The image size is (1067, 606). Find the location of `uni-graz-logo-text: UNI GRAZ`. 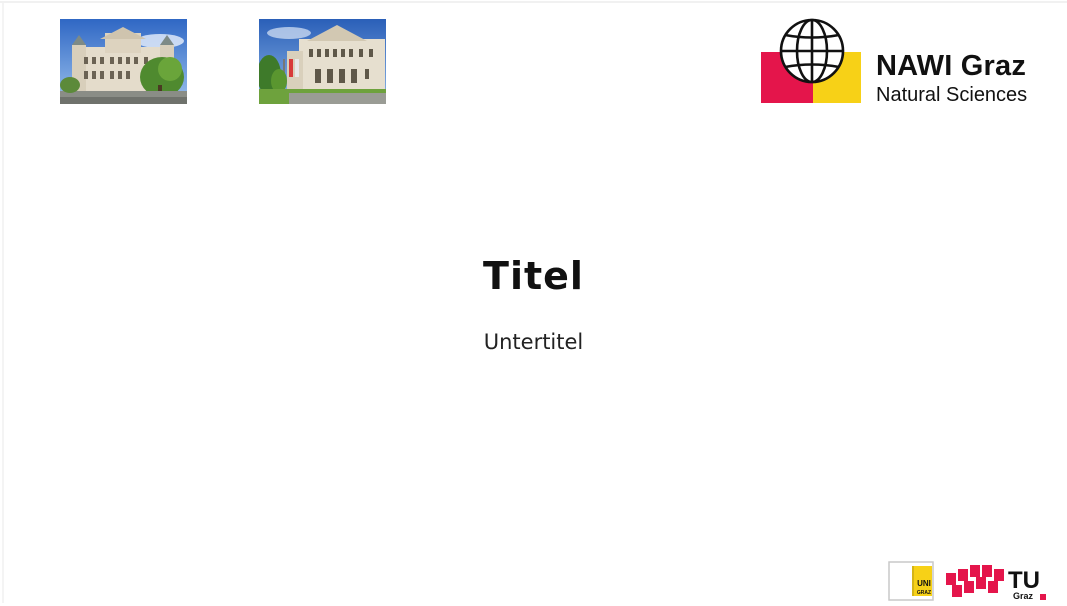

uni-graz-logo-text: UNI GRAZ is located at coordinates (924, 588).